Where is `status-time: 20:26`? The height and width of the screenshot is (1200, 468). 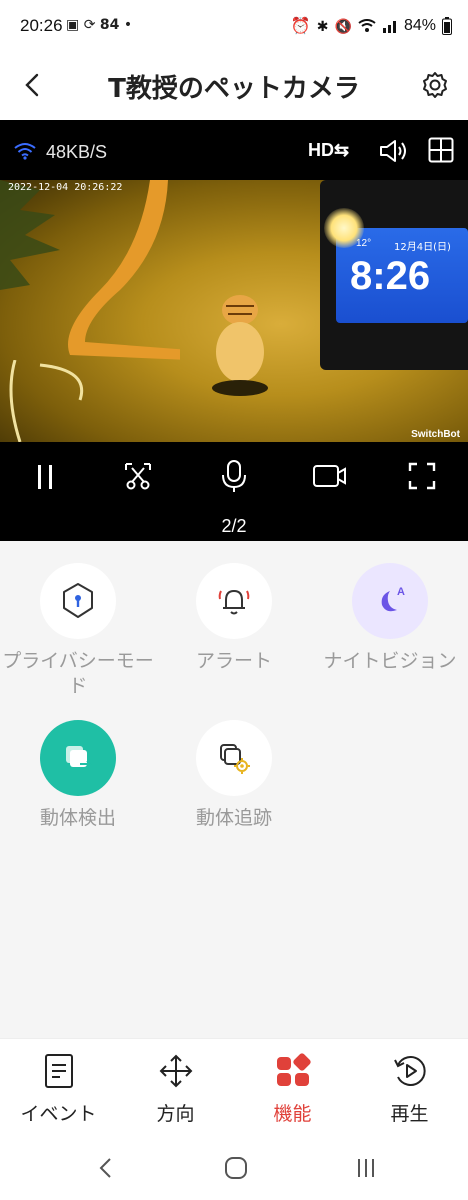 status-time: 20:26 is located at coordinates (41, 25).